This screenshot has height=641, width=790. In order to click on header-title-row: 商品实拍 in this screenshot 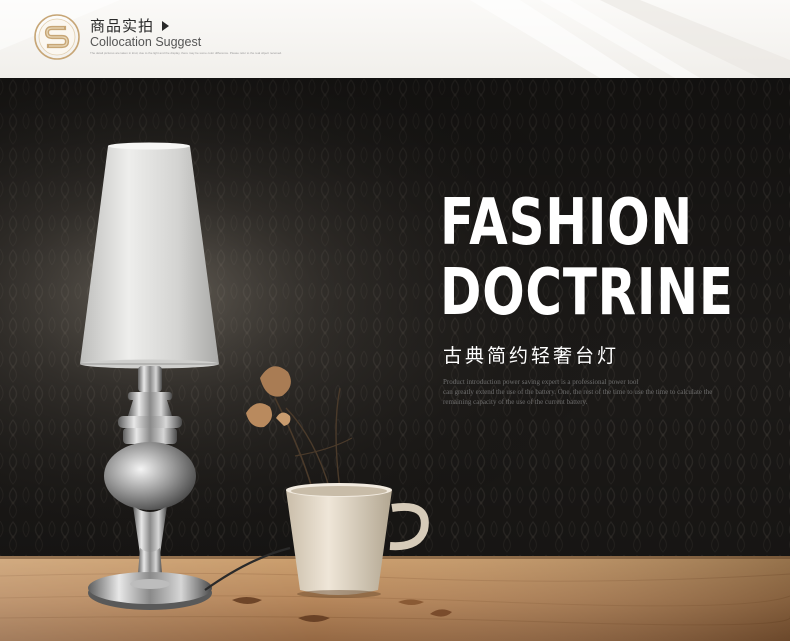, I will do `click(130, 25)`.